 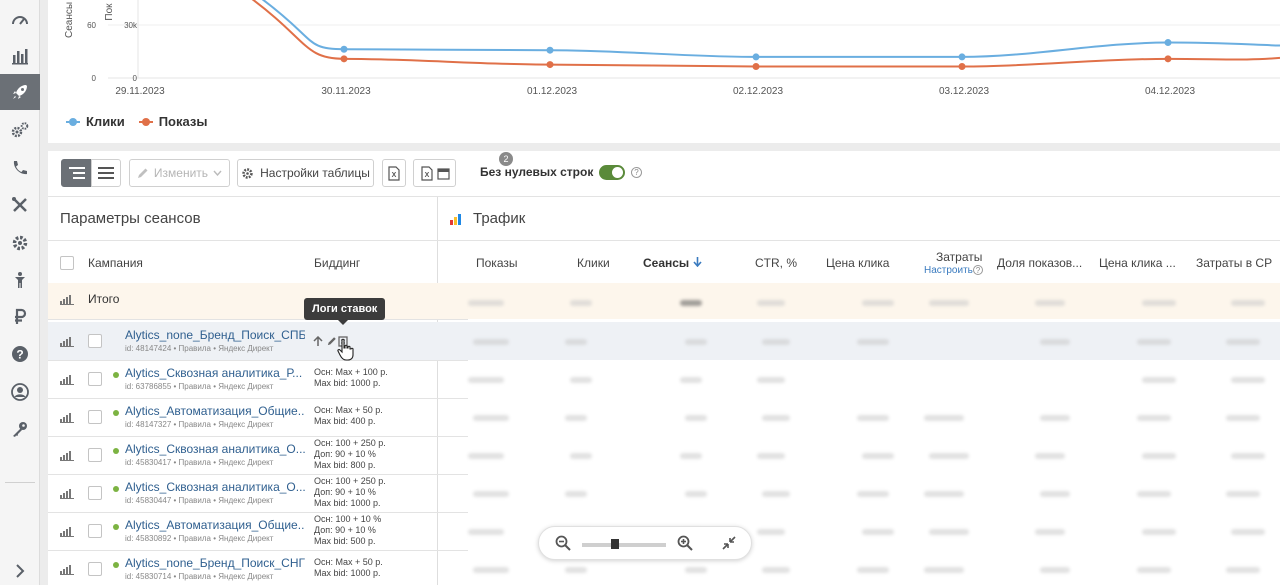 What do you see at coordinates (394, 175) in the screenshot?
I see `svg-text: X` at bounding box center [394, 175].